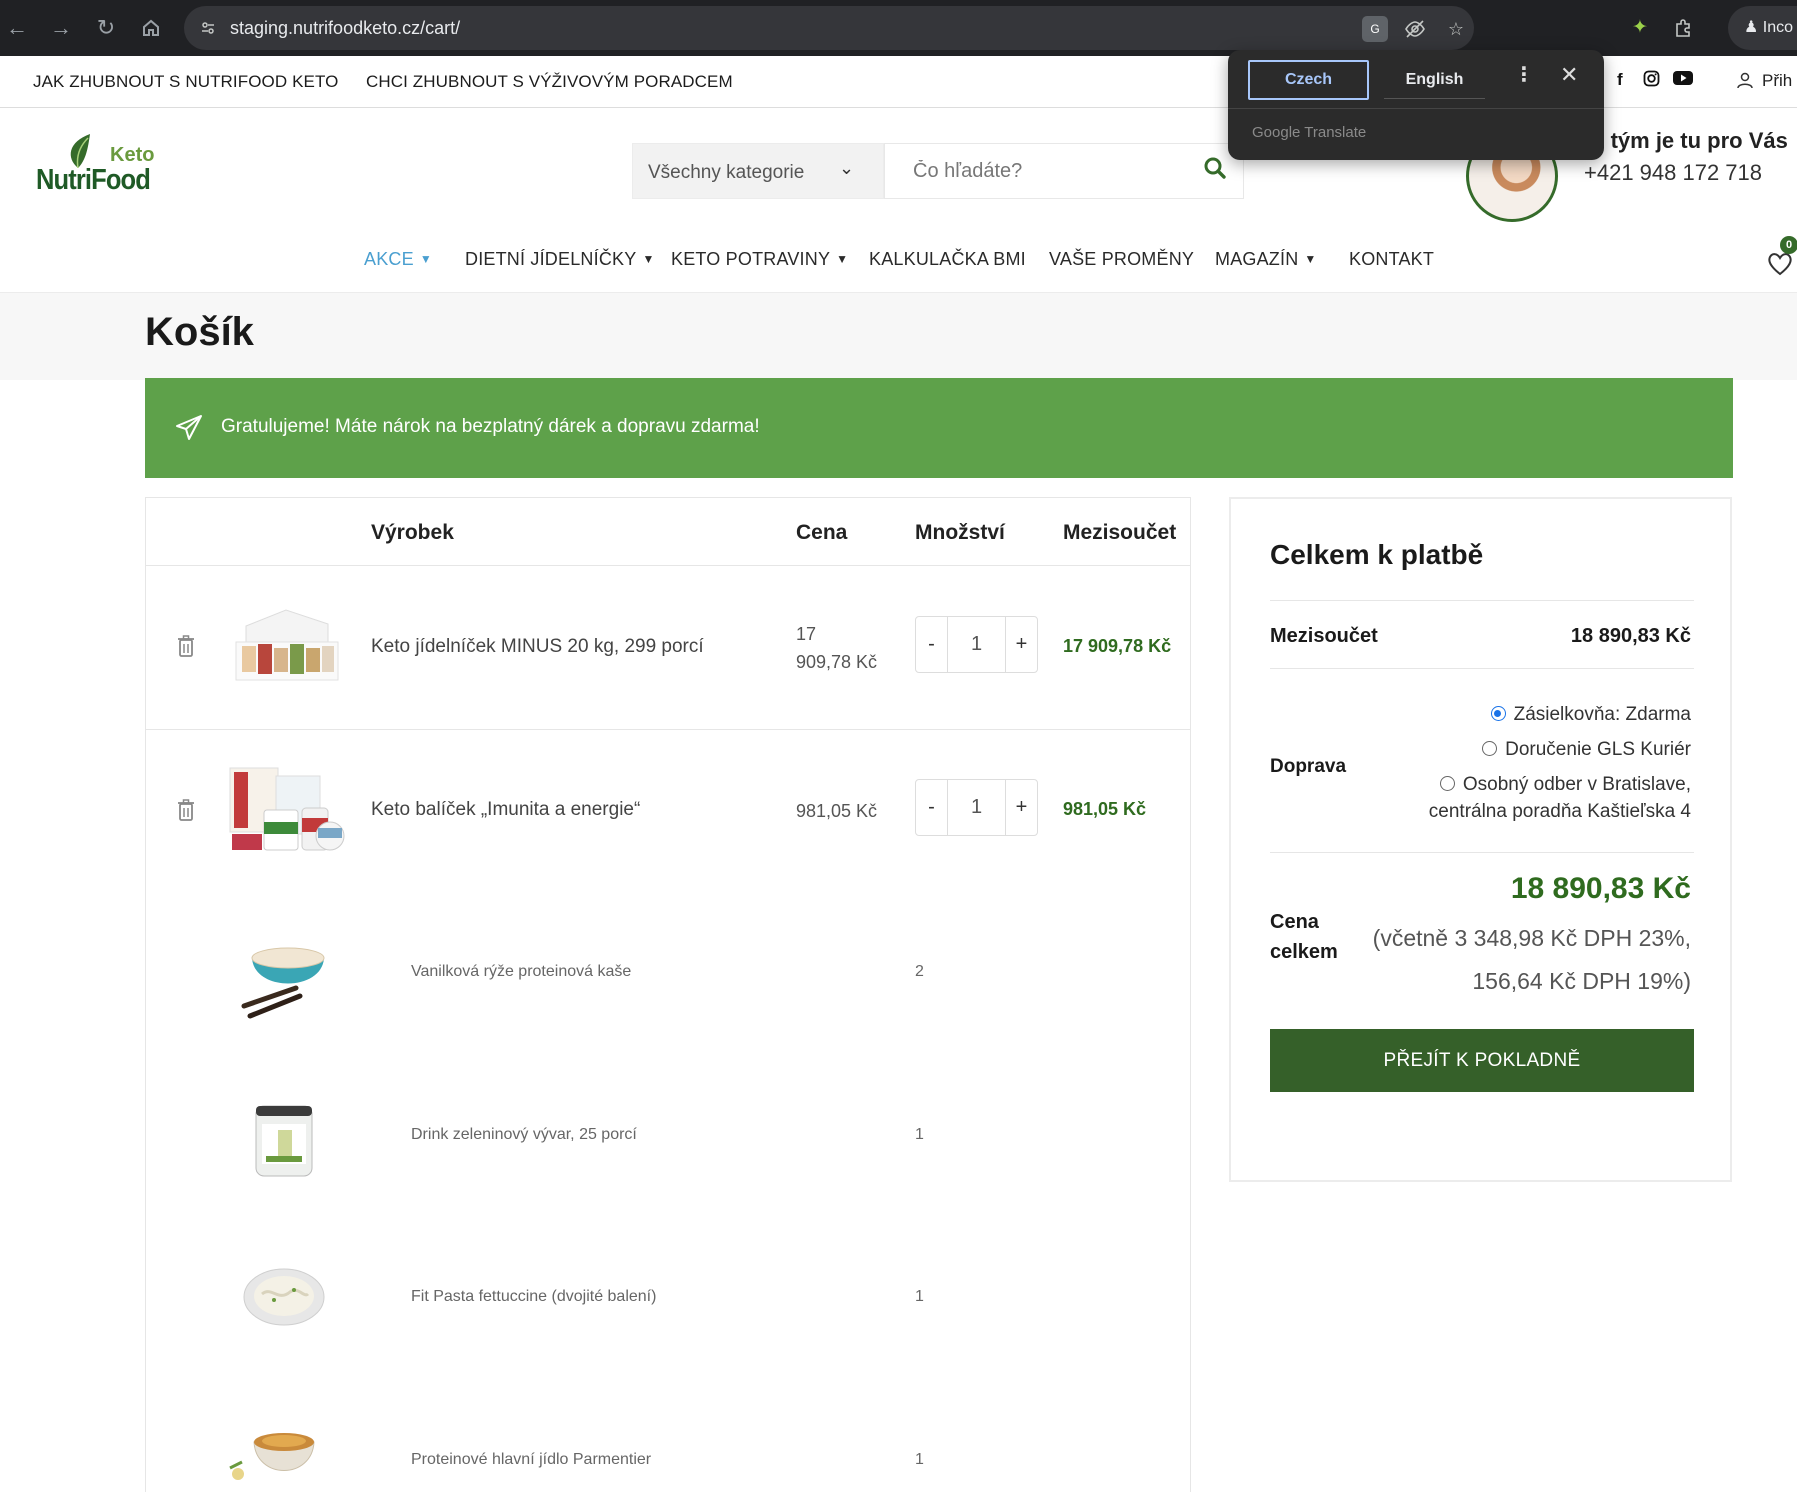  I want to click on team-tagline: aš tým je tu pro Vás, so click(1684, 140).